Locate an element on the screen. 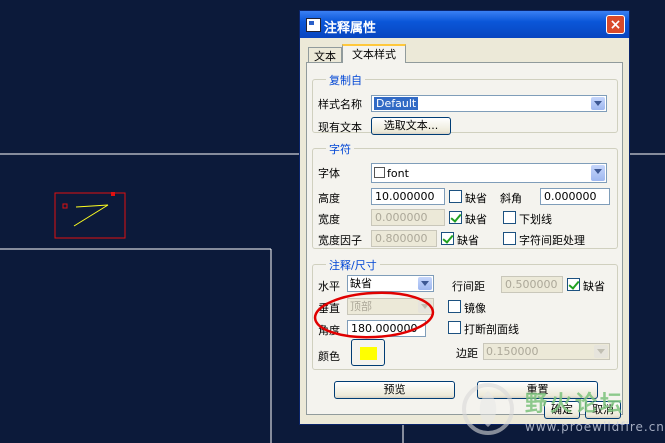  annotation-overlay is located at coordinates (374, 315).